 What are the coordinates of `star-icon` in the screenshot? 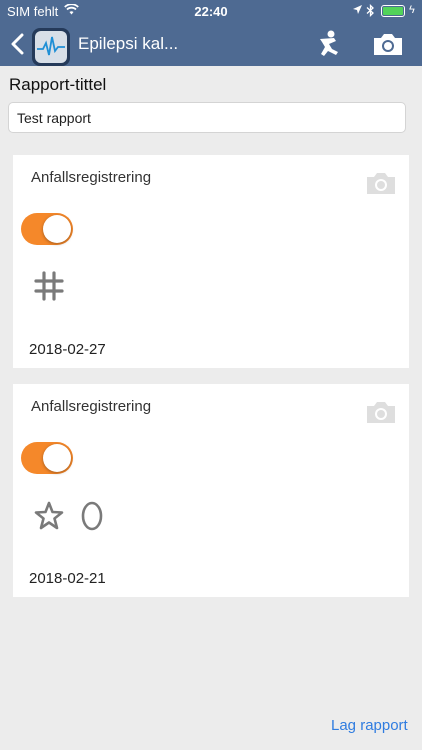 It's located at (49, 515).